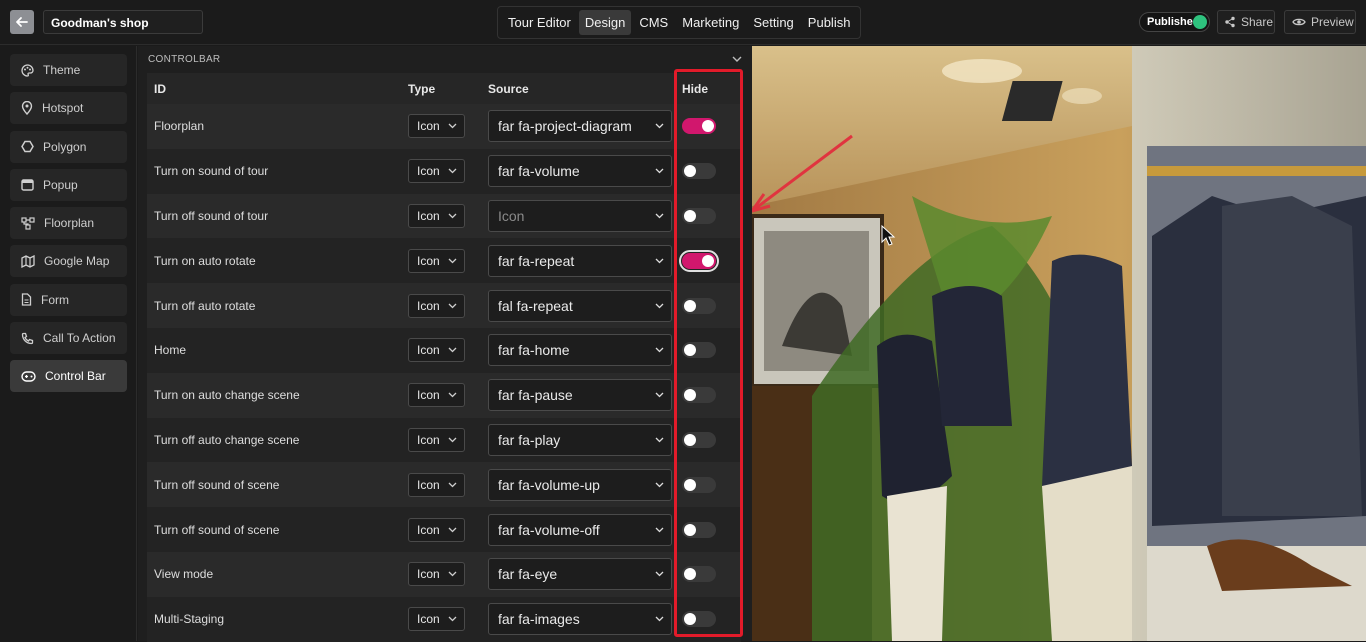 The width and height of the screenshot is (1366, 642). I want to click on eye-icon, so click(1299, 22).